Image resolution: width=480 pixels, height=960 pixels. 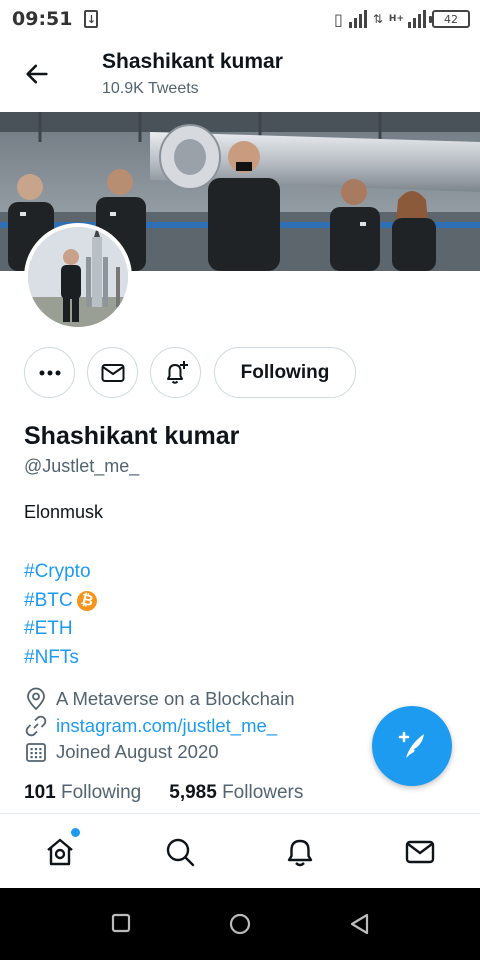 I want to click on location-pin-icon, so click(x=36, y=699).